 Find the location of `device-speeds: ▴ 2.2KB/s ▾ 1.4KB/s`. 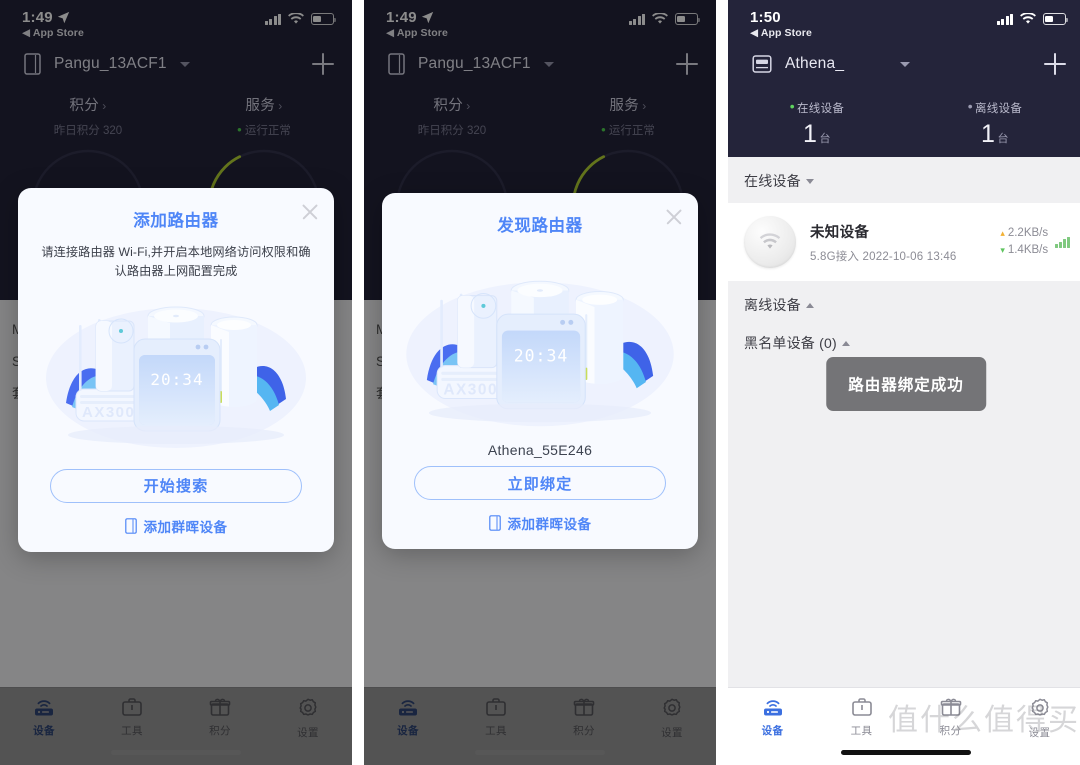

device-speeds: ▴ 2.2KB/s ▾ 1.4KB/s is located at coordinates (1024, 242).